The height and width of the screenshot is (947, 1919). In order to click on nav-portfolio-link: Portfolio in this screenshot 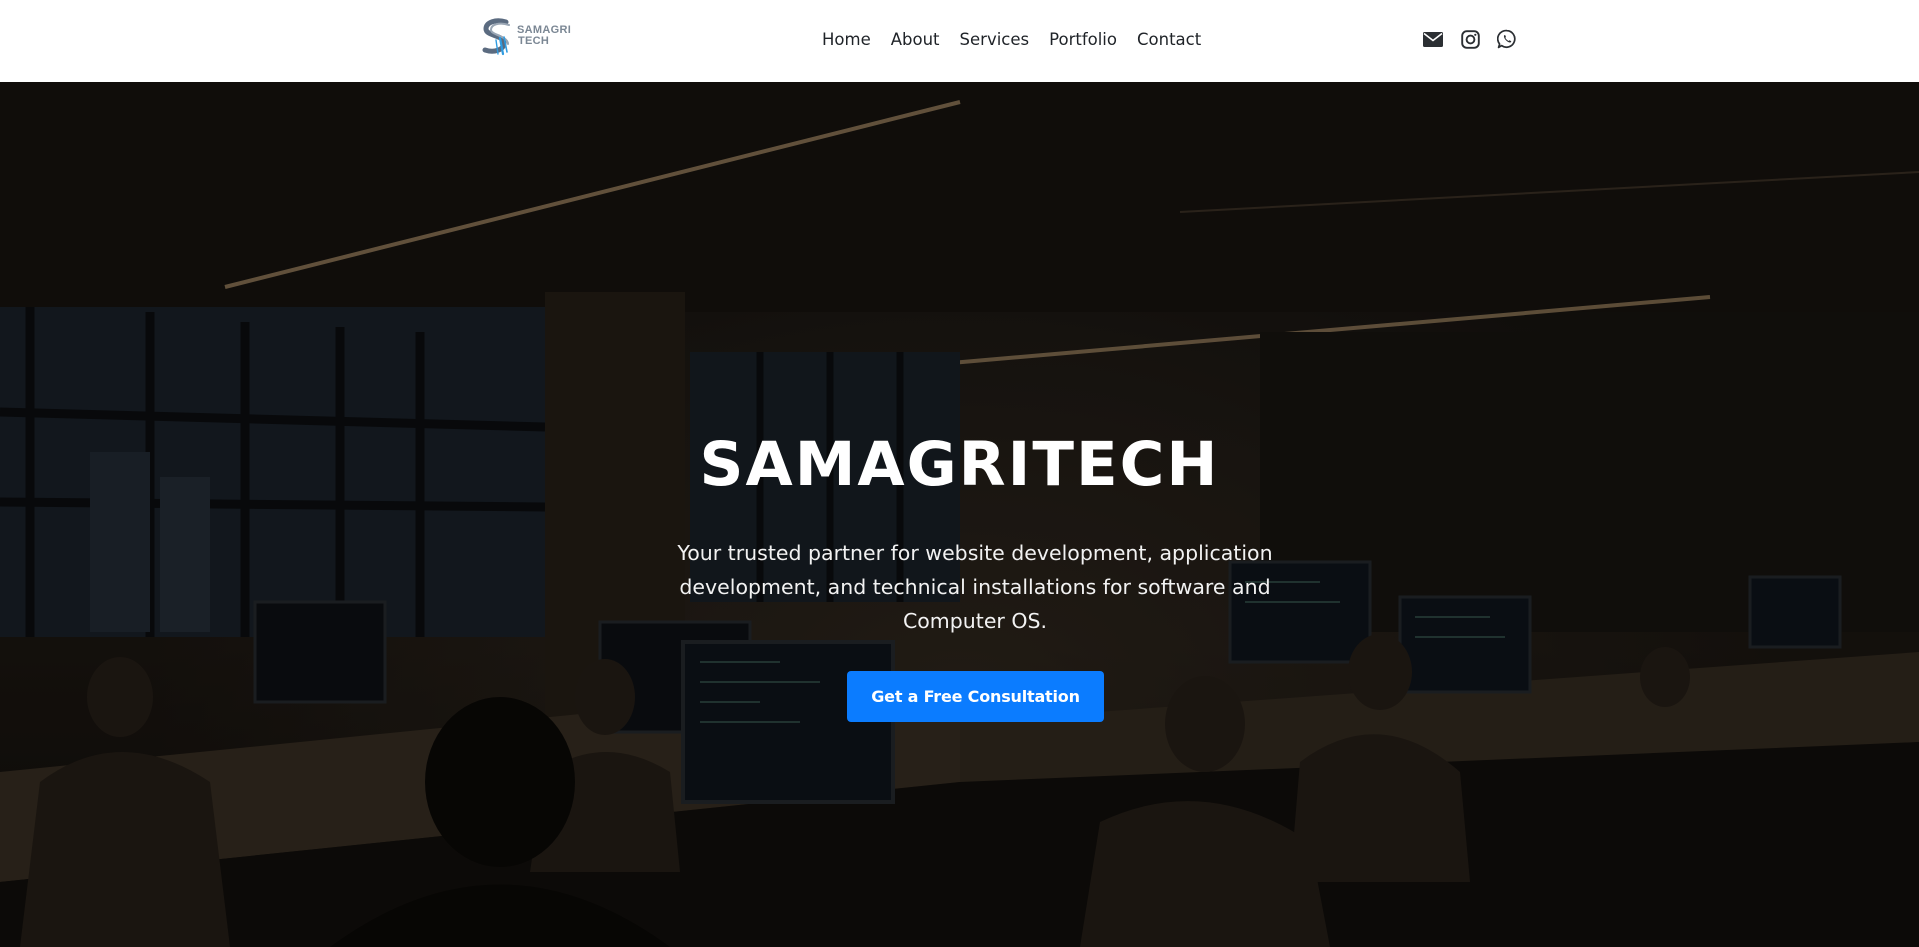, I will do `click(1083, 40)`.